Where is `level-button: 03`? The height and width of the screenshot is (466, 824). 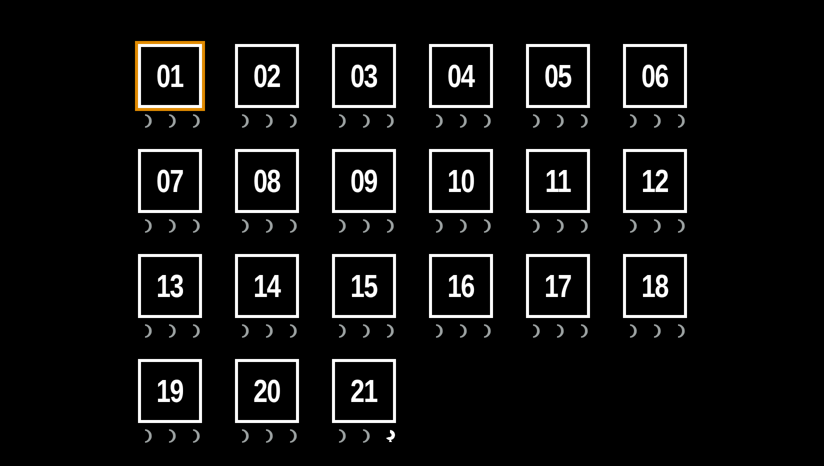 level-button: 03 is located at coordinates (364, 76).